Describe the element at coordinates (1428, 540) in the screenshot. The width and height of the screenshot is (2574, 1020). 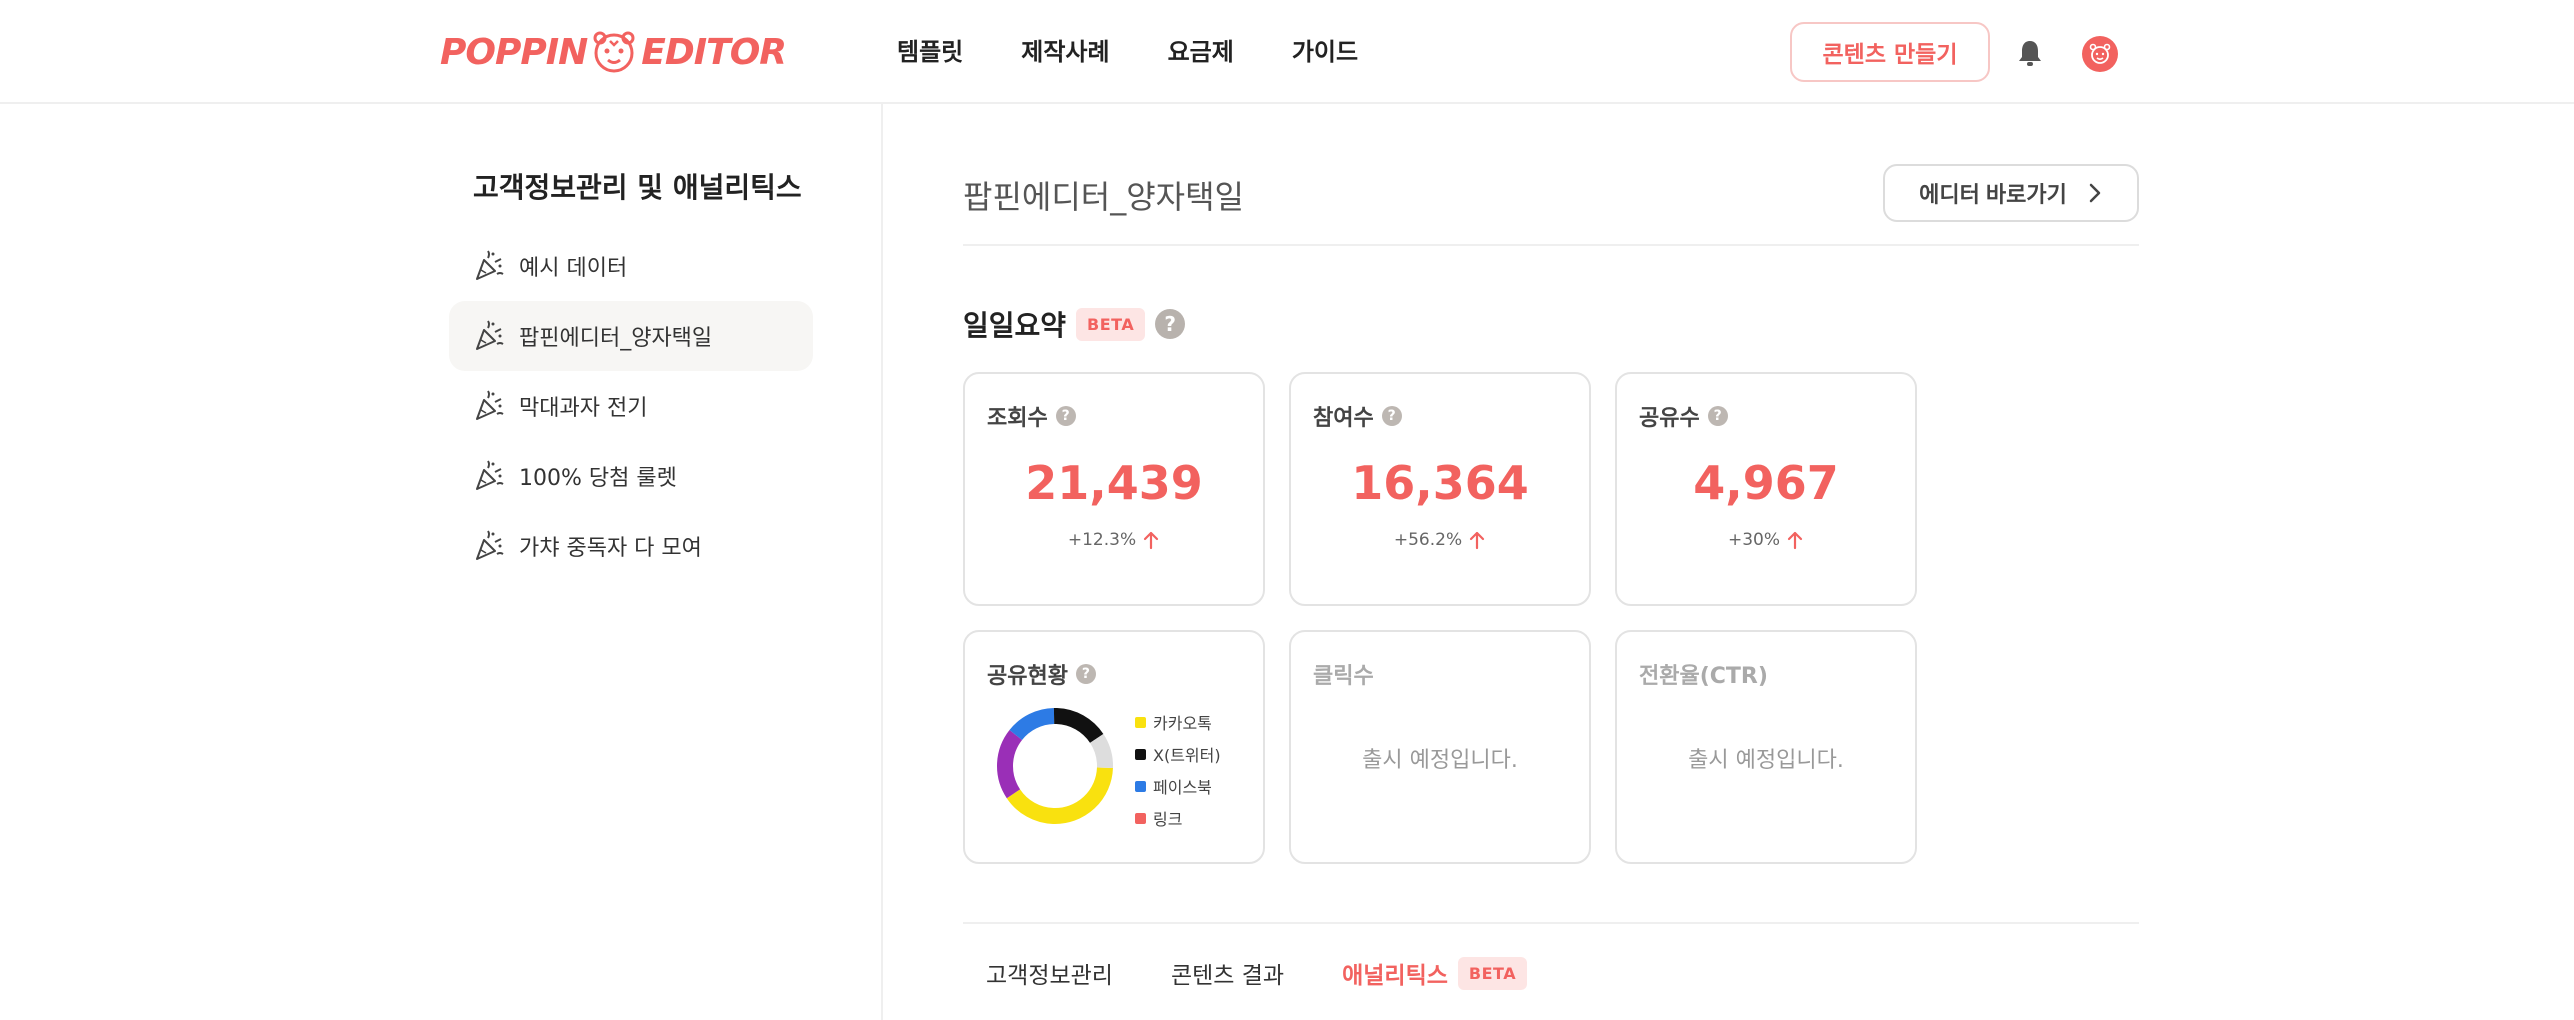
I see `participants-delta-text: +56.2%` at that location.